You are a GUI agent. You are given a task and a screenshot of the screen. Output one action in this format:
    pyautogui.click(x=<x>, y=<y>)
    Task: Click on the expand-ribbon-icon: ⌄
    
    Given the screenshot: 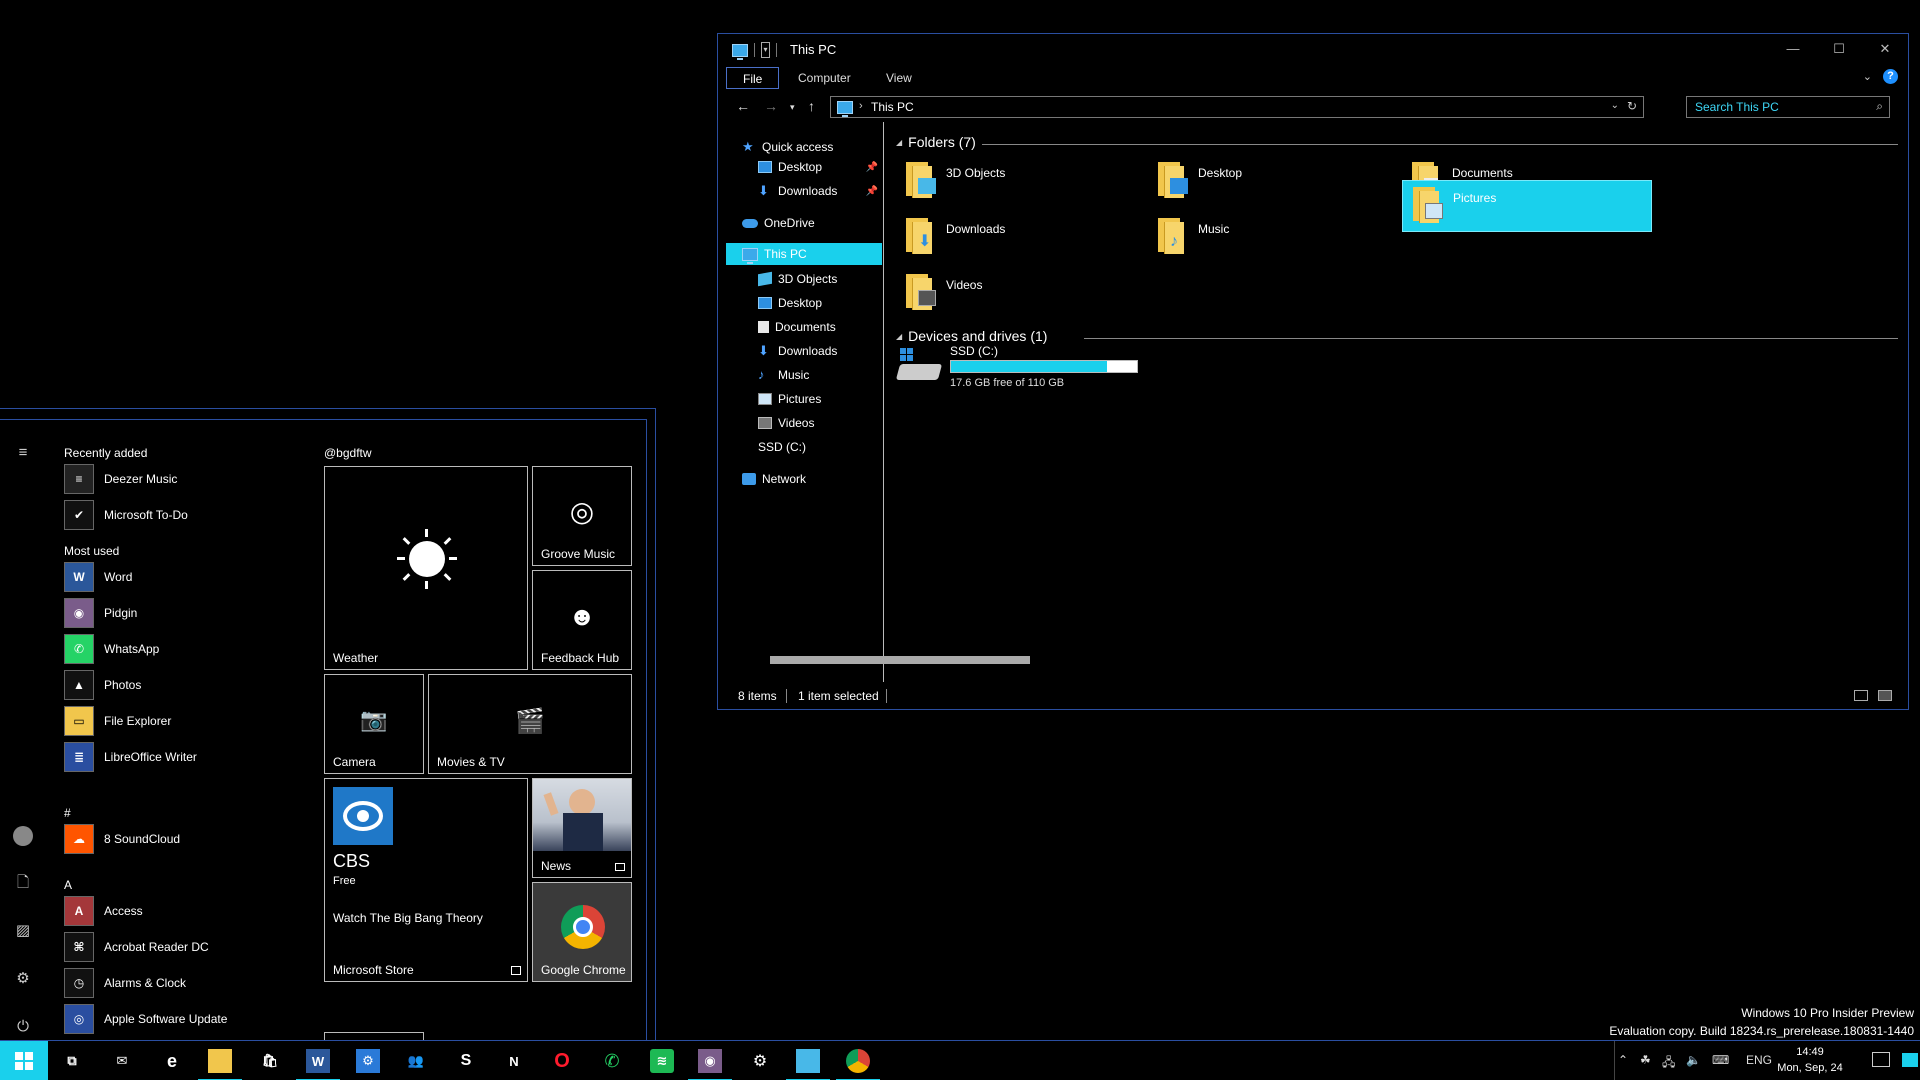 What is the action you would take?
    pyautogui.click(x=1867, y=76)
    